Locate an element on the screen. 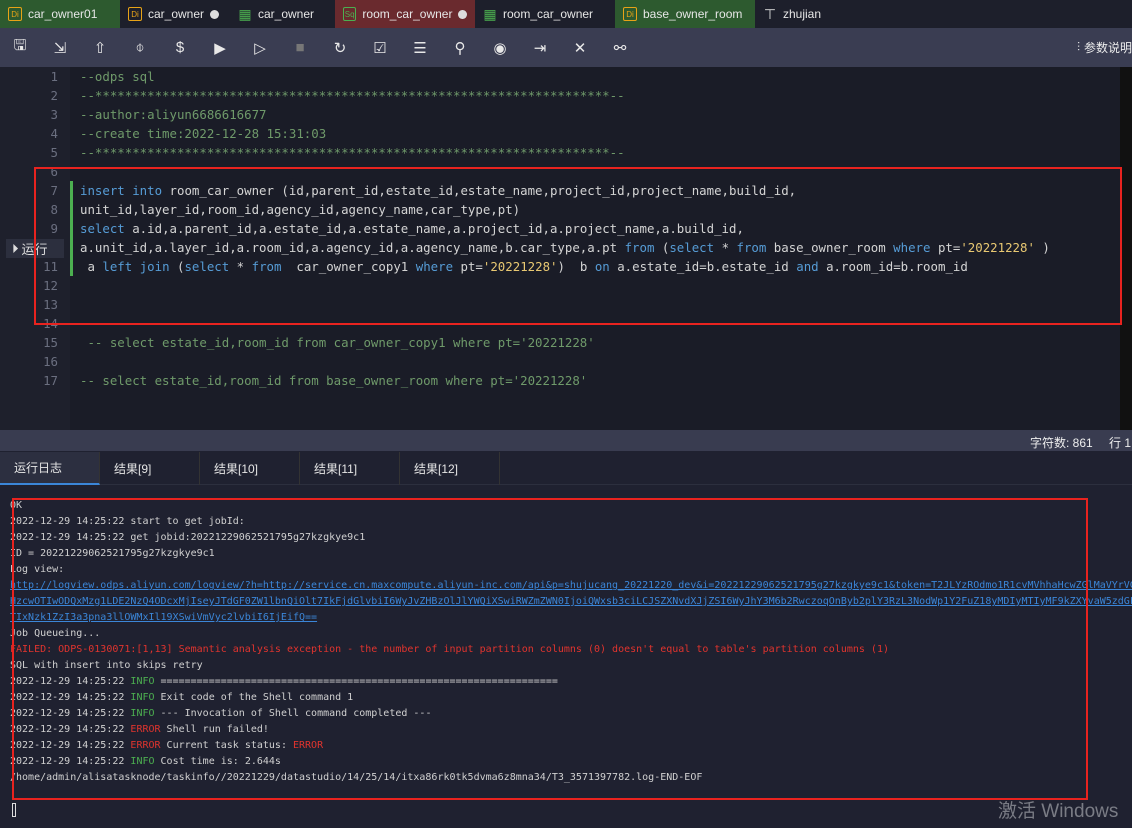 This screenshot has height=828, width=1132. line-number: 4 is located at coordinates (54, 133).